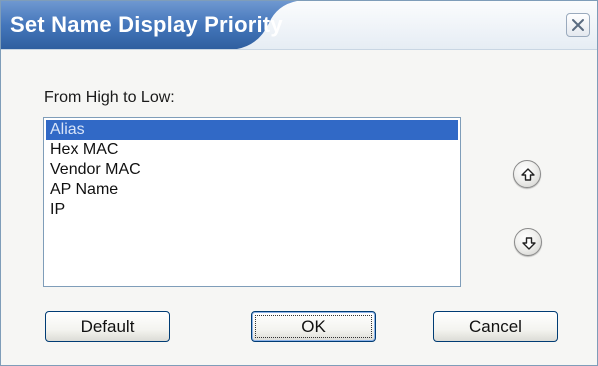  Describe the element at coordinates (252, 150) in the screenshot. I see `list-item-hex-mac: Hex MAC` at that location.